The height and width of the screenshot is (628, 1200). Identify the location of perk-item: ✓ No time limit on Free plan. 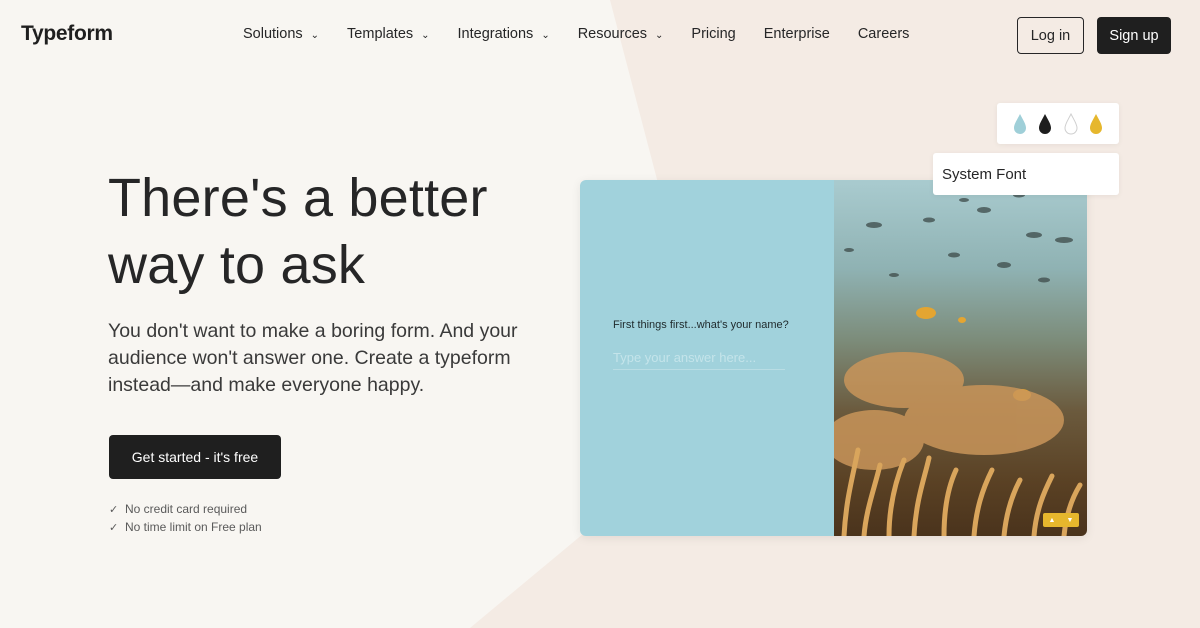
(185, 527).